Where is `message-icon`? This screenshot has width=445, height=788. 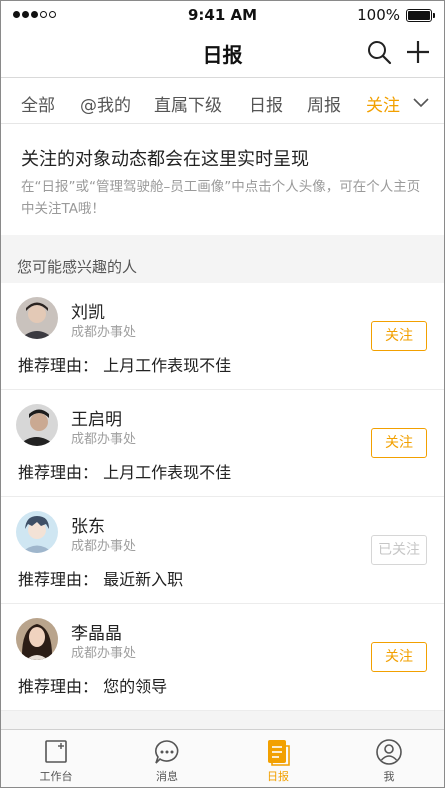 message-icon is located at coordinates (167, 752).